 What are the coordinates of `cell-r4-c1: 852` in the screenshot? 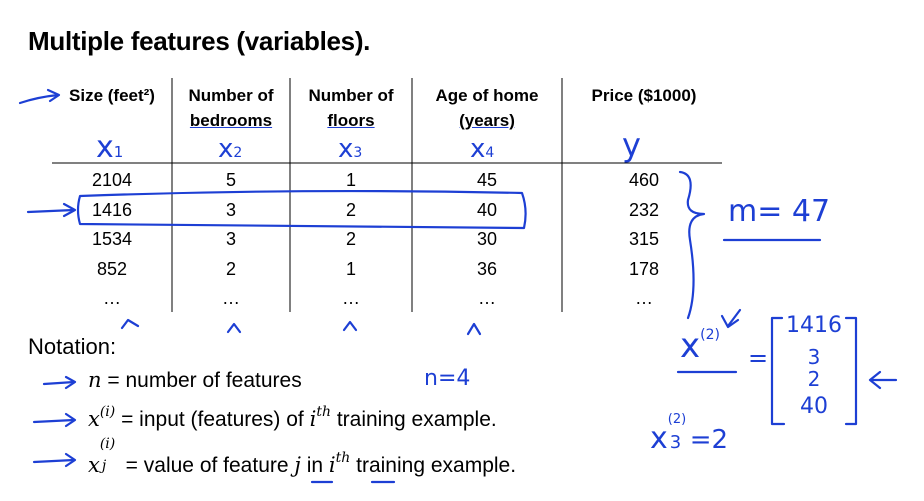 It's located at (112, 269).